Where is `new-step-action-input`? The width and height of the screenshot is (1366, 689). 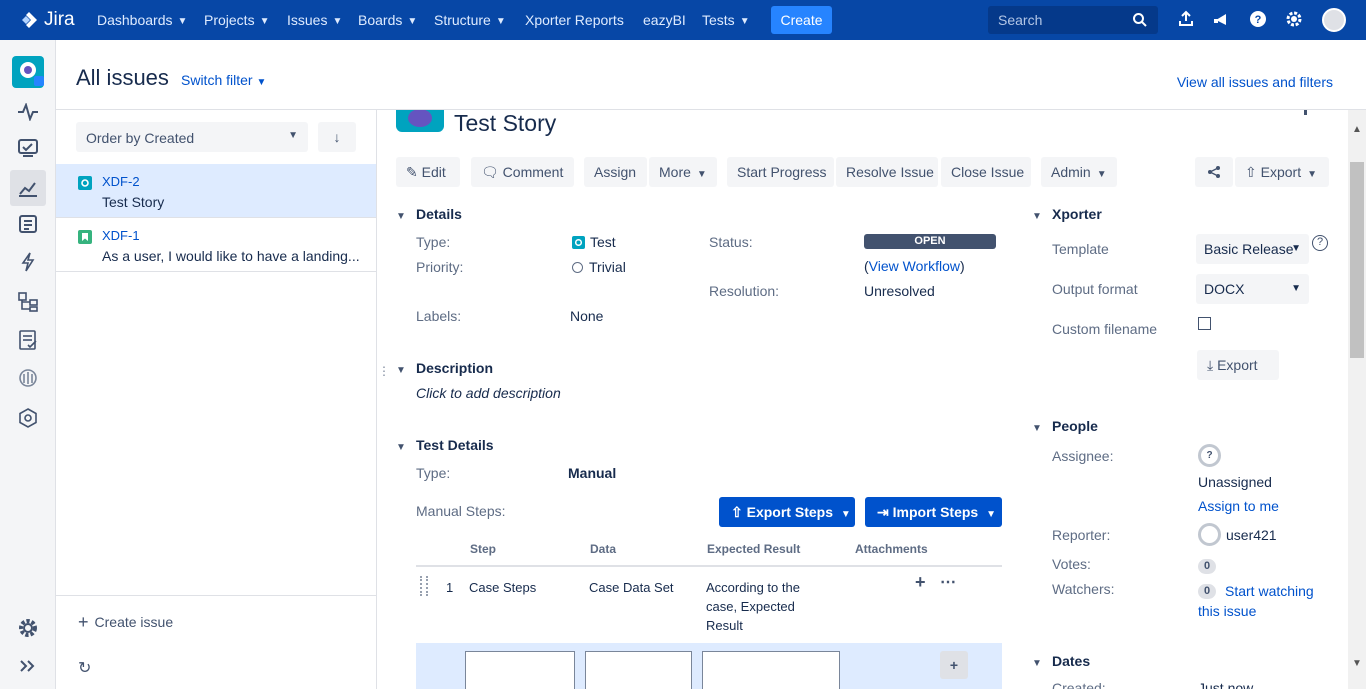
new-step-action-input is located at coordinates (520, 670).